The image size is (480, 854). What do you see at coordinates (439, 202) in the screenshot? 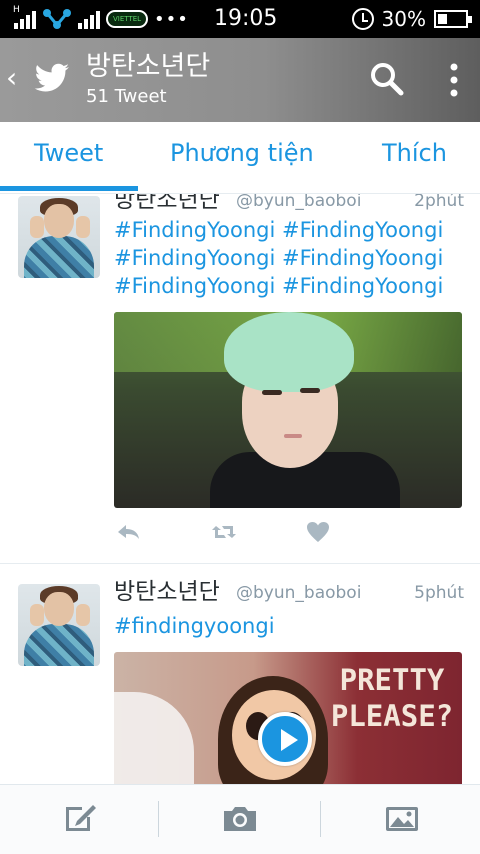
I see `tweet-timestamp: 2phút` at bounding box center [439, 202].